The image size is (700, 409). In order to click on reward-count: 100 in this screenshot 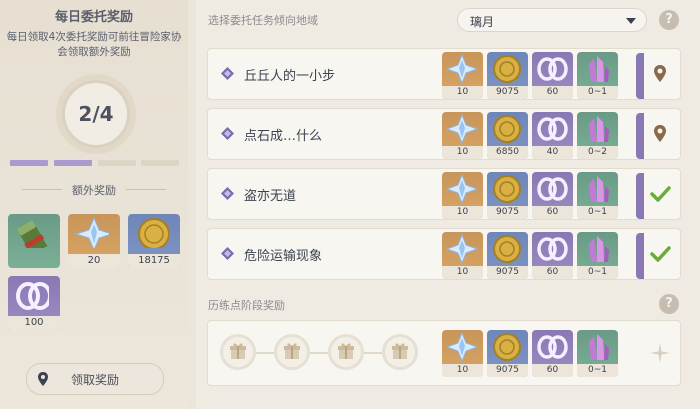, I will do `click(34, 323)`.